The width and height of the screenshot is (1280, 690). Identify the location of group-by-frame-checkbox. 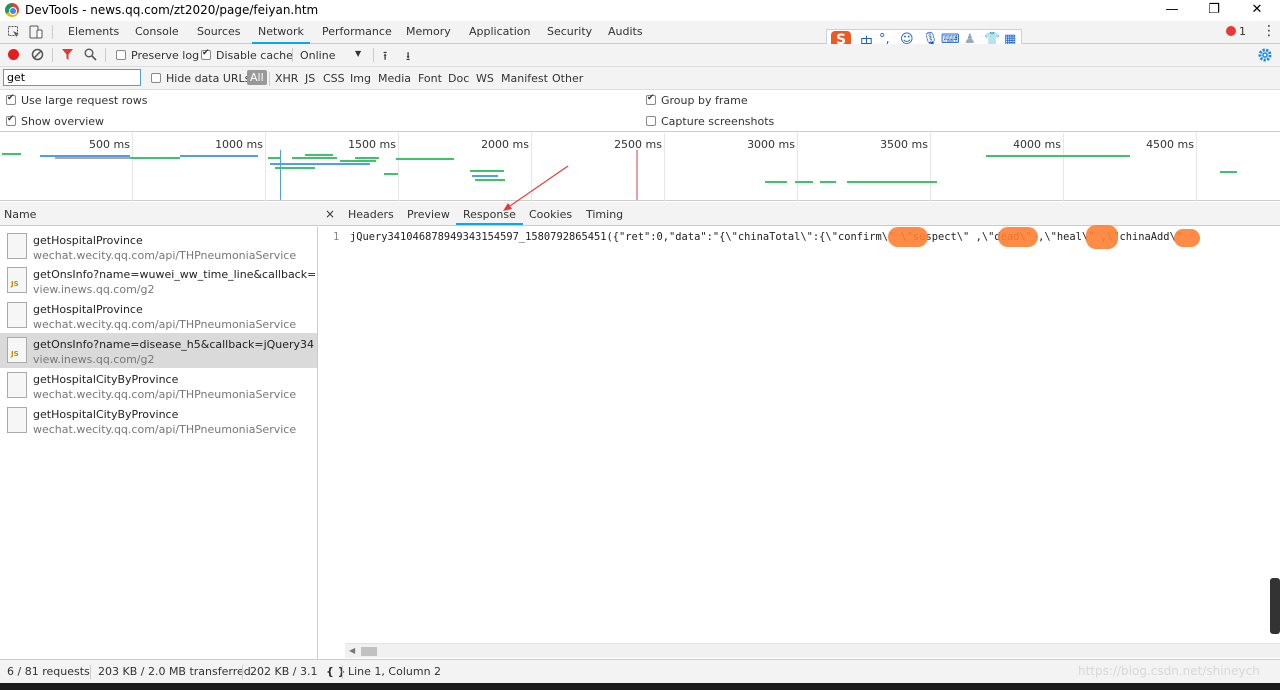
(651, 99).